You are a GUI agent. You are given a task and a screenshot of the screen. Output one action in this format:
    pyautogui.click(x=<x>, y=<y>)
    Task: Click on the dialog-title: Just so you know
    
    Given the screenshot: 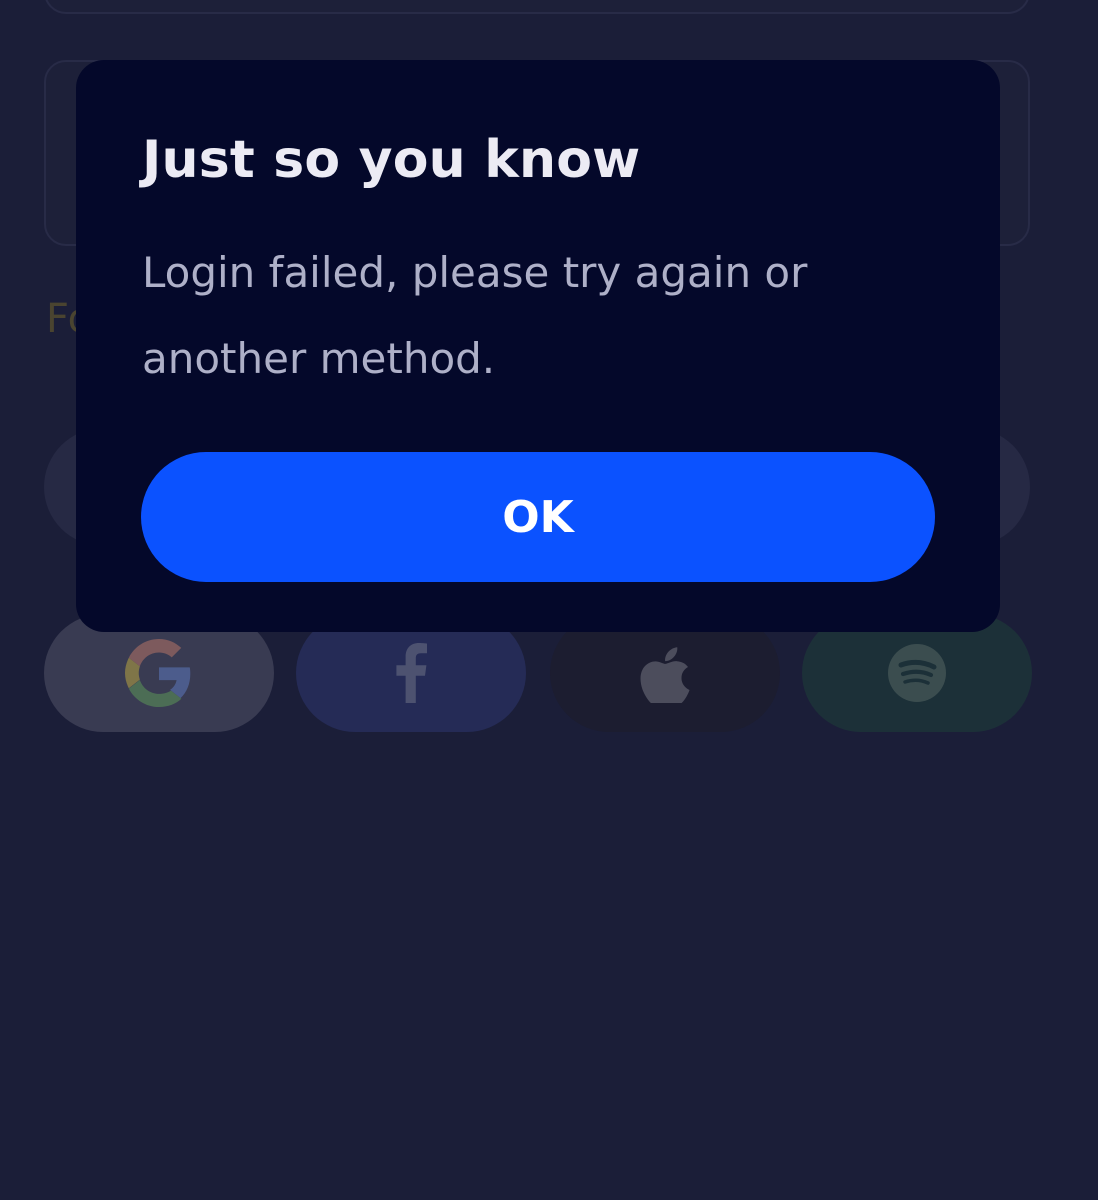 What is the action you would take?
    pyautogui.click(x=391, y=160)
    